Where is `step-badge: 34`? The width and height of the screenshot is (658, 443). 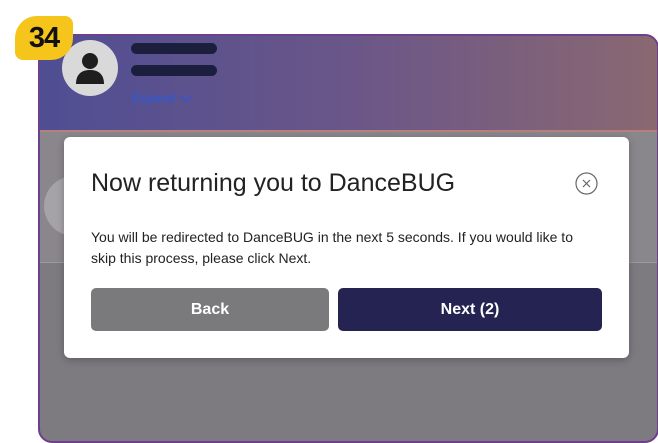
step-badge: 34 is located at coordinates (44, 38).